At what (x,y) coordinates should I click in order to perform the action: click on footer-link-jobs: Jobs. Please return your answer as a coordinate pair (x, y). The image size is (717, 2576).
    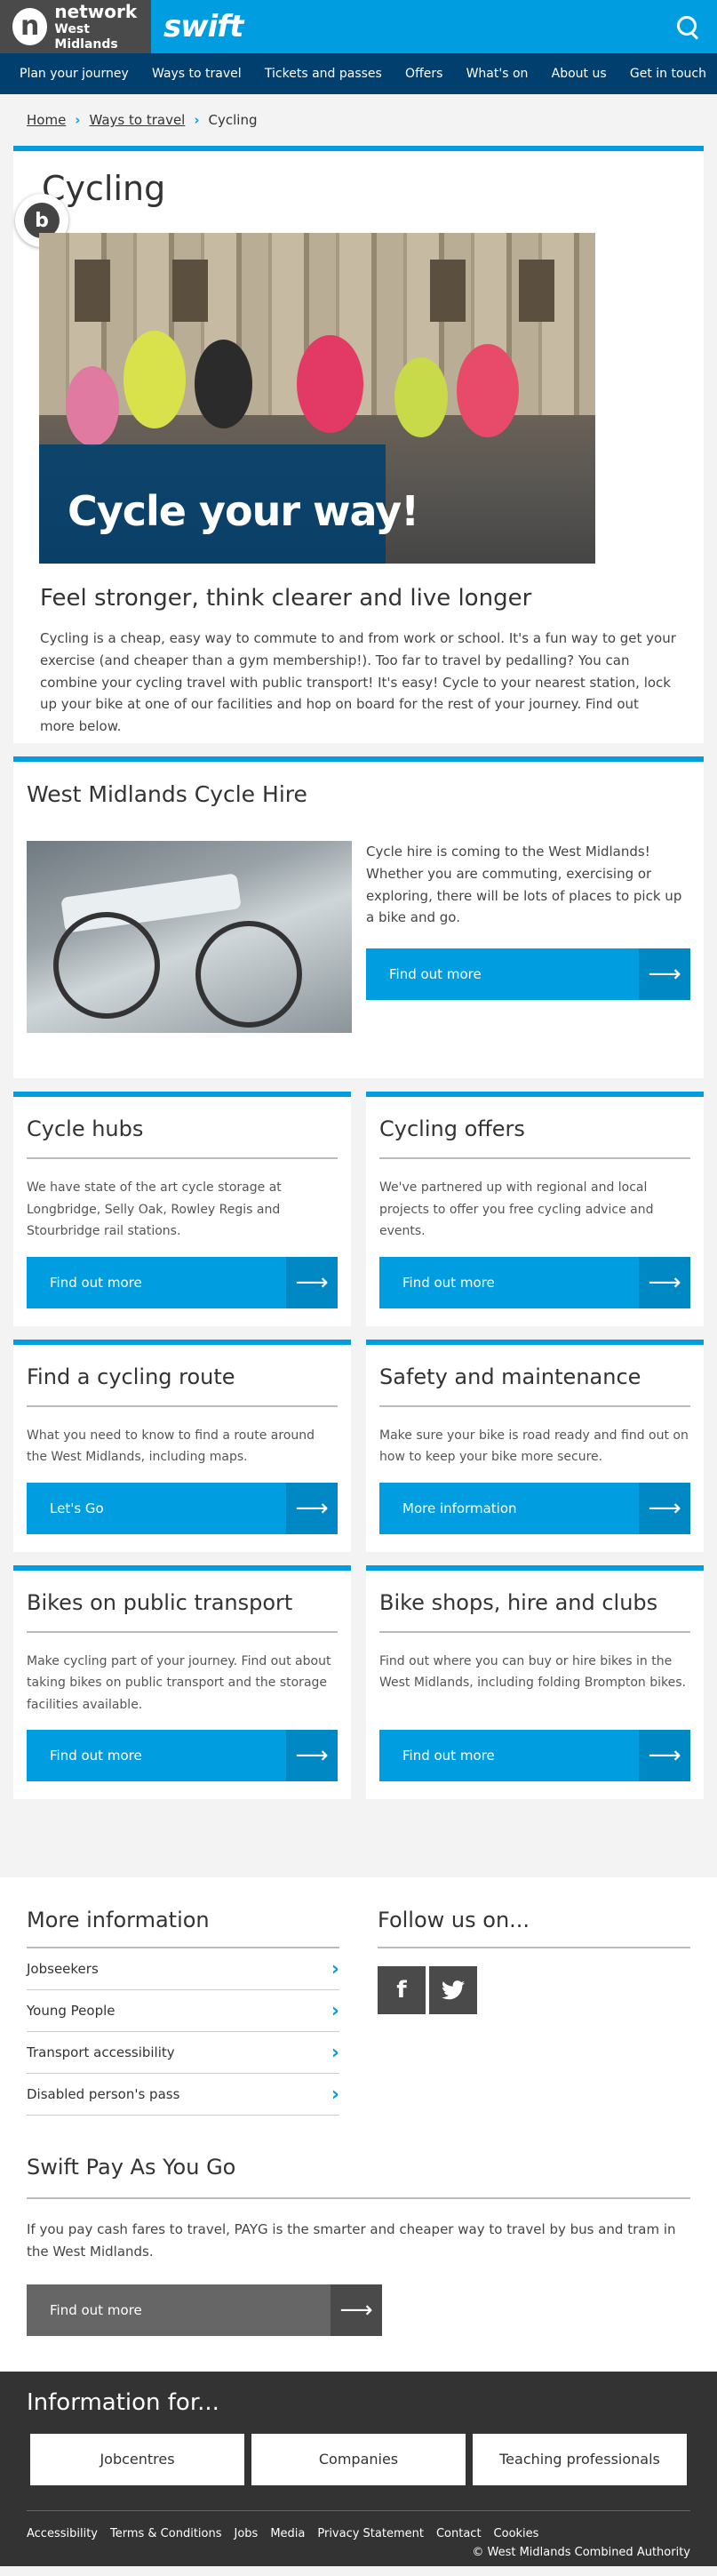
    Looking at the image, I should click on (247, 2533).